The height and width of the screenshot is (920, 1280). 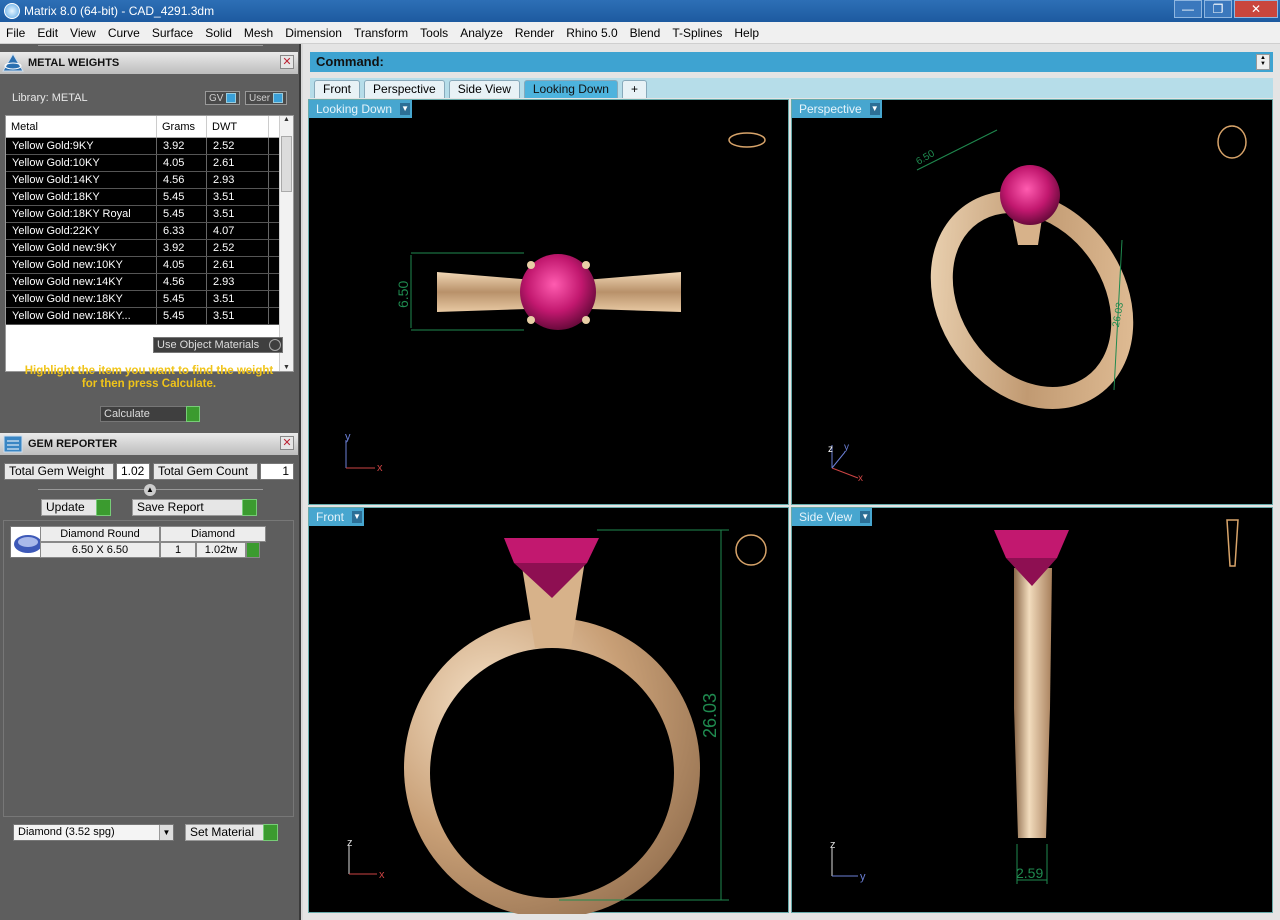 I want to click on menu-tsplines: T-Splines, so click(x=697, y=33).